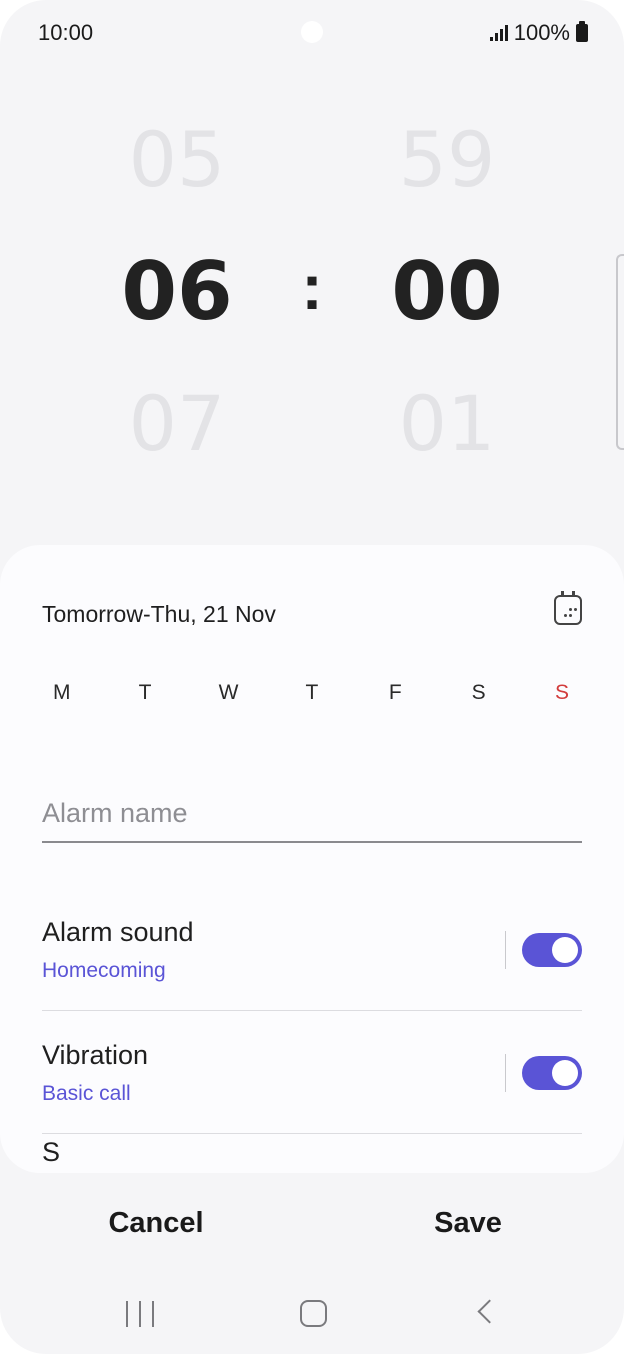  I want to click on alarm-name-field, so click(312, 817).